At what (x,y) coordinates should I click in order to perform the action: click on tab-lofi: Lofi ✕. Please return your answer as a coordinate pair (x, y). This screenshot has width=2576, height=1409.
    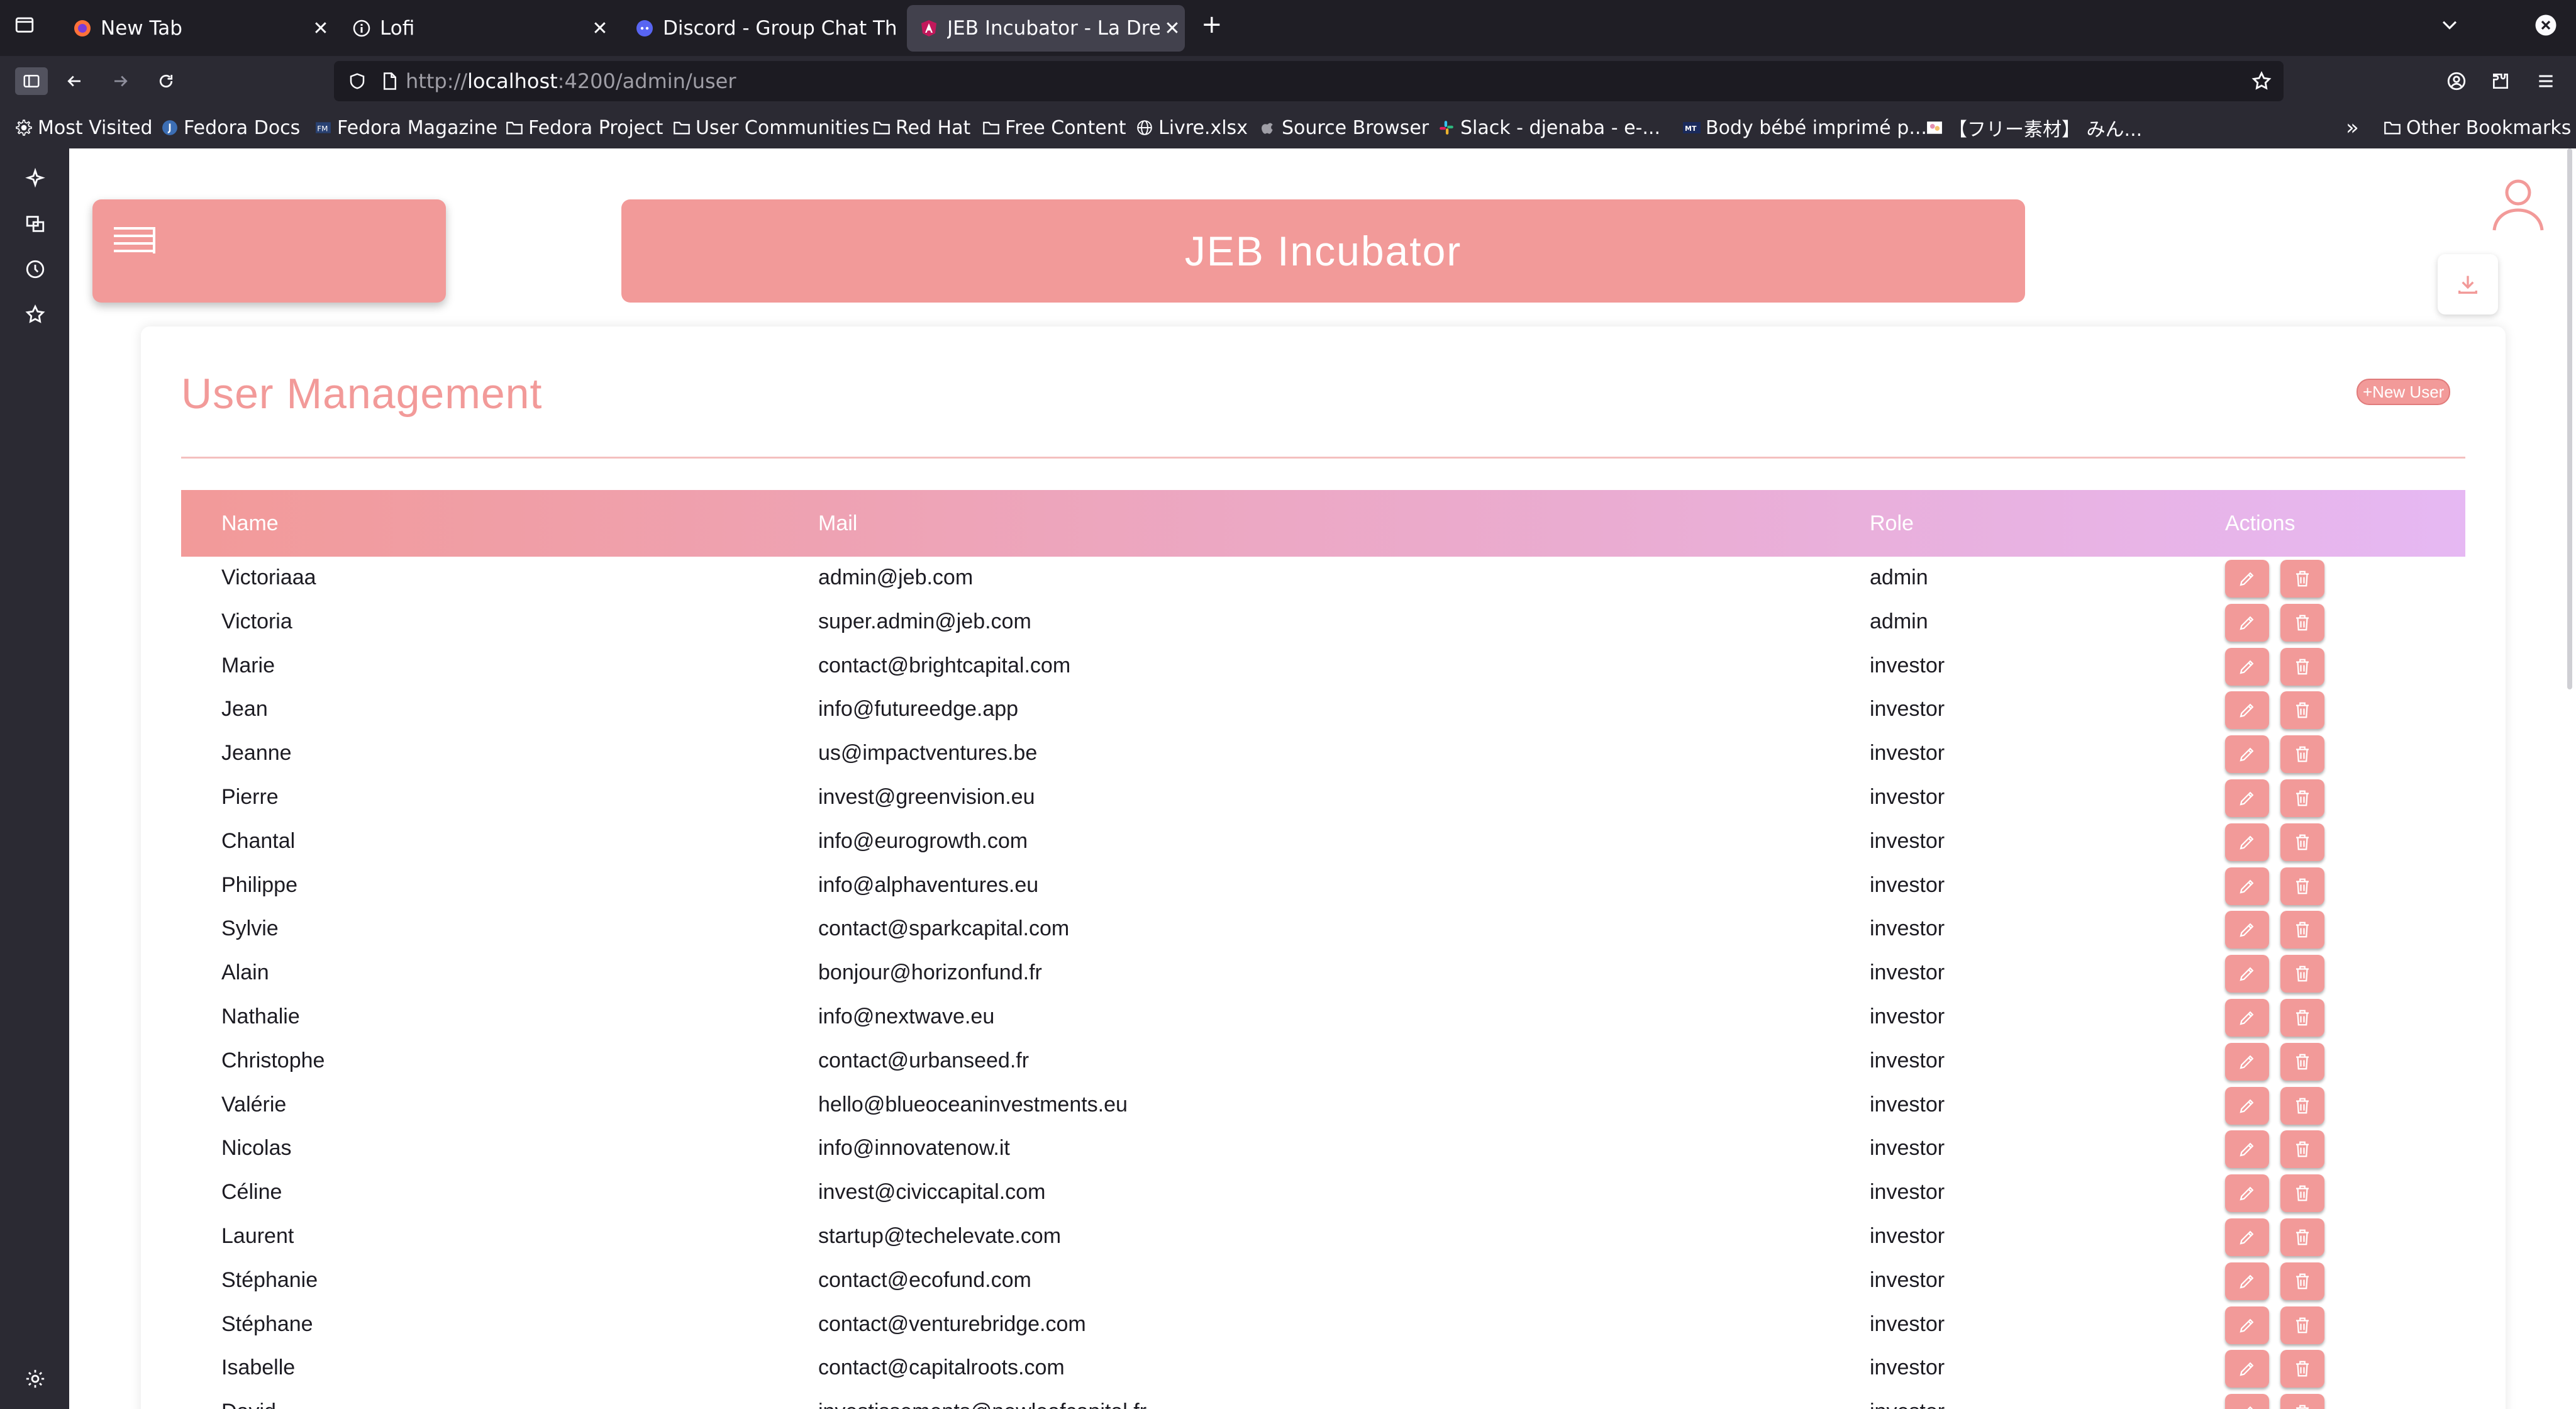
    Looking at the image, I should click on (476, 29).